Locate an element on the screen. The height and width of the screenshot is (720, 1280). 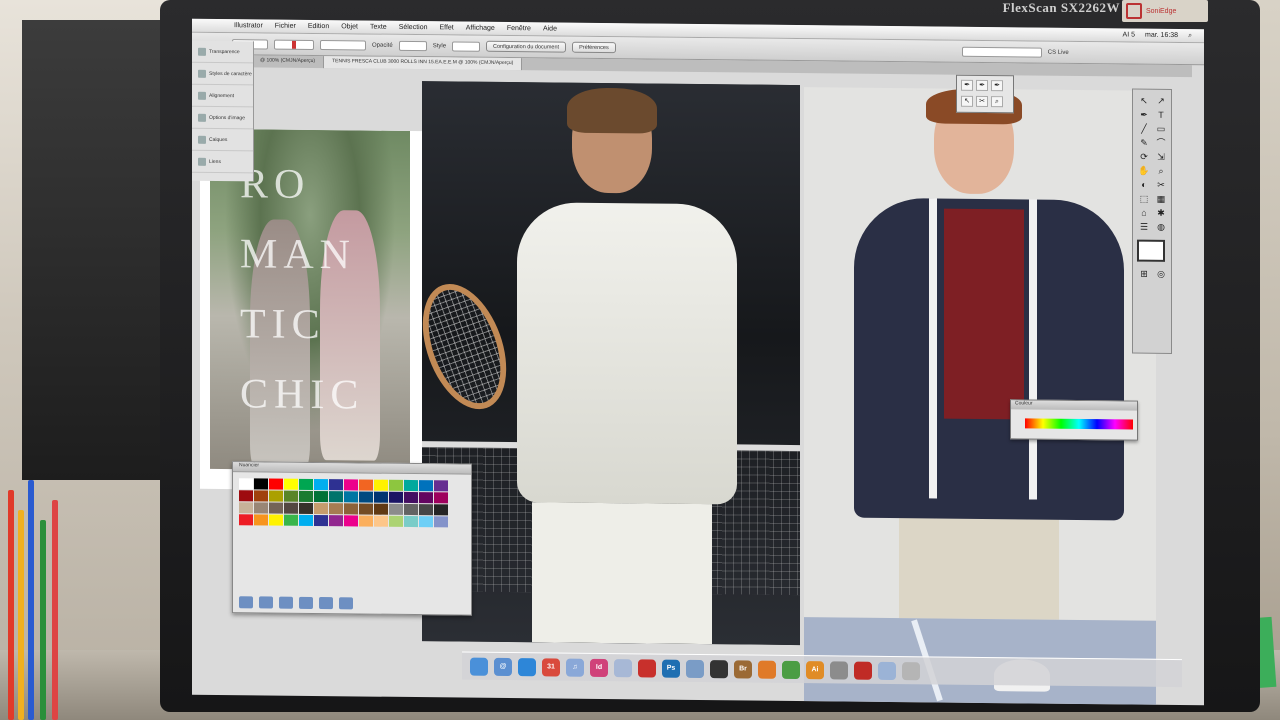
menu-item-aide: Aide is located at coordinates (550, 28).